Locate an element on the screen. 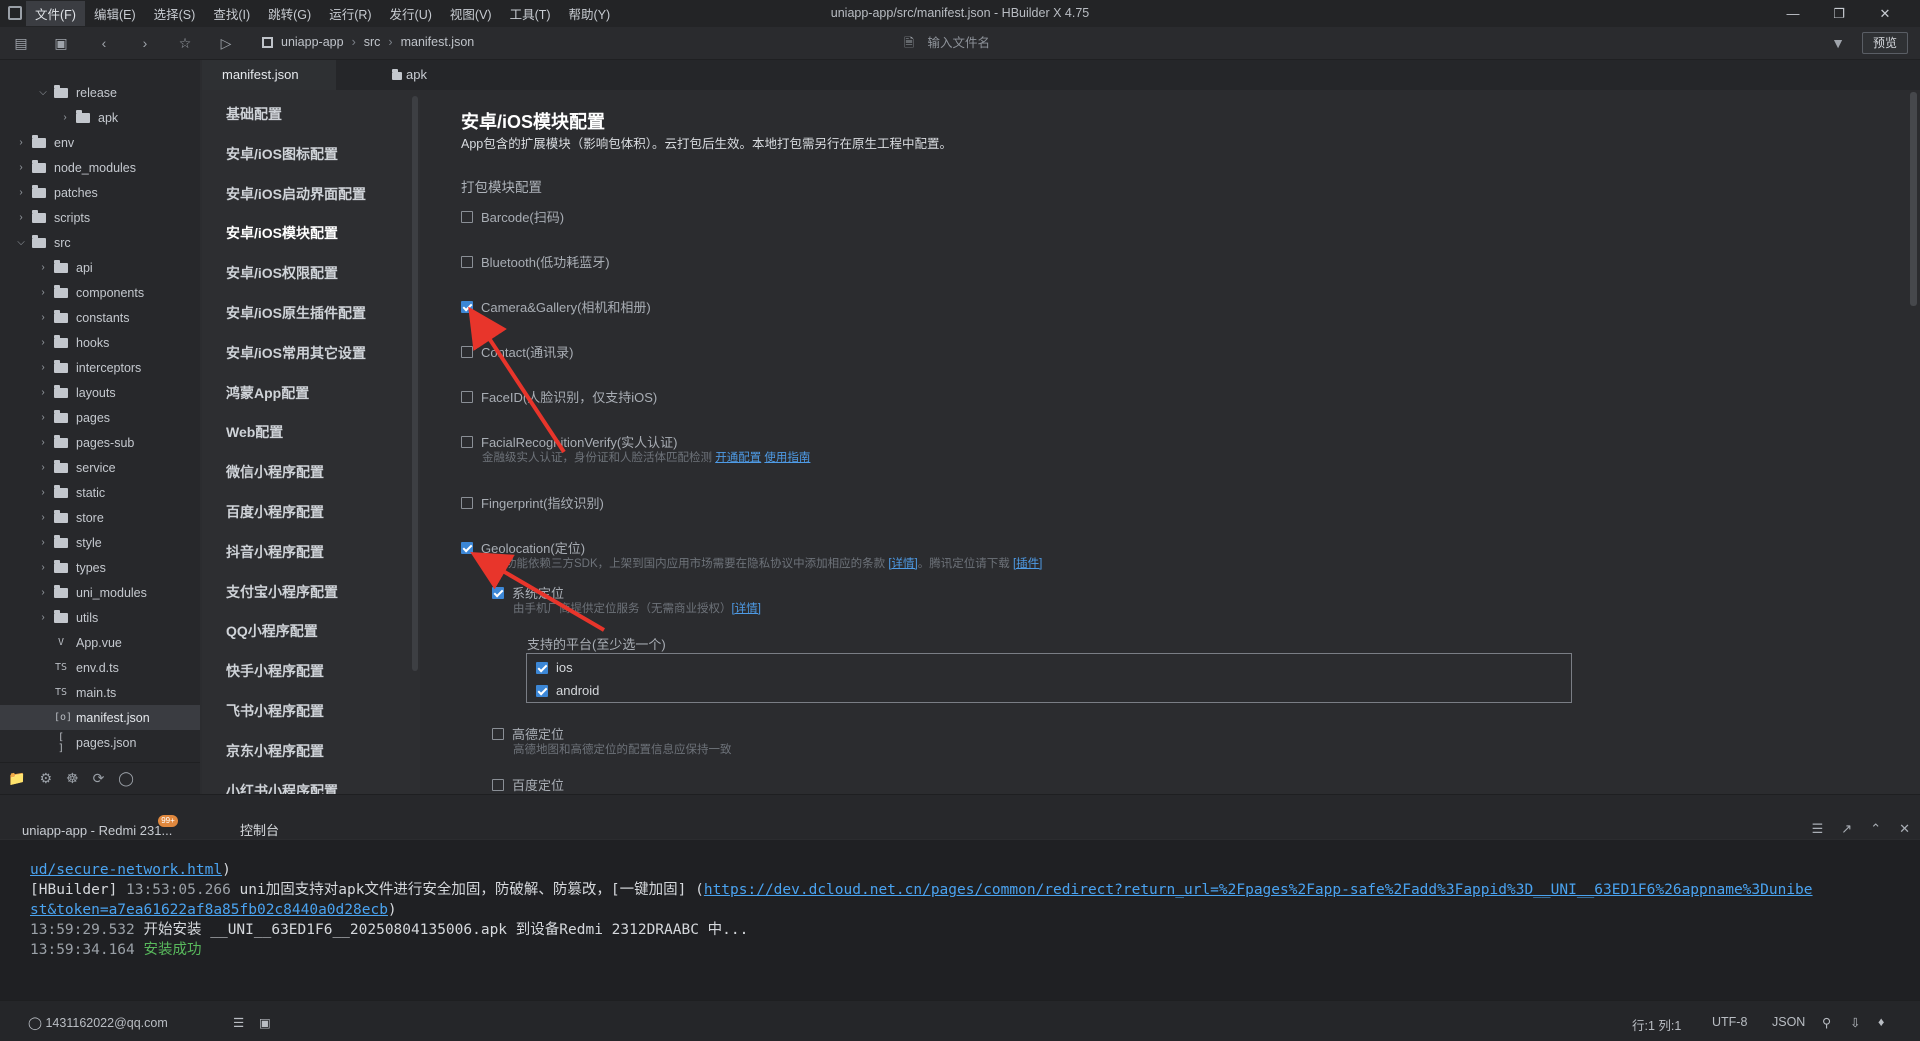  config-nav-item: Web配置 is located at coordinates (254, 432).